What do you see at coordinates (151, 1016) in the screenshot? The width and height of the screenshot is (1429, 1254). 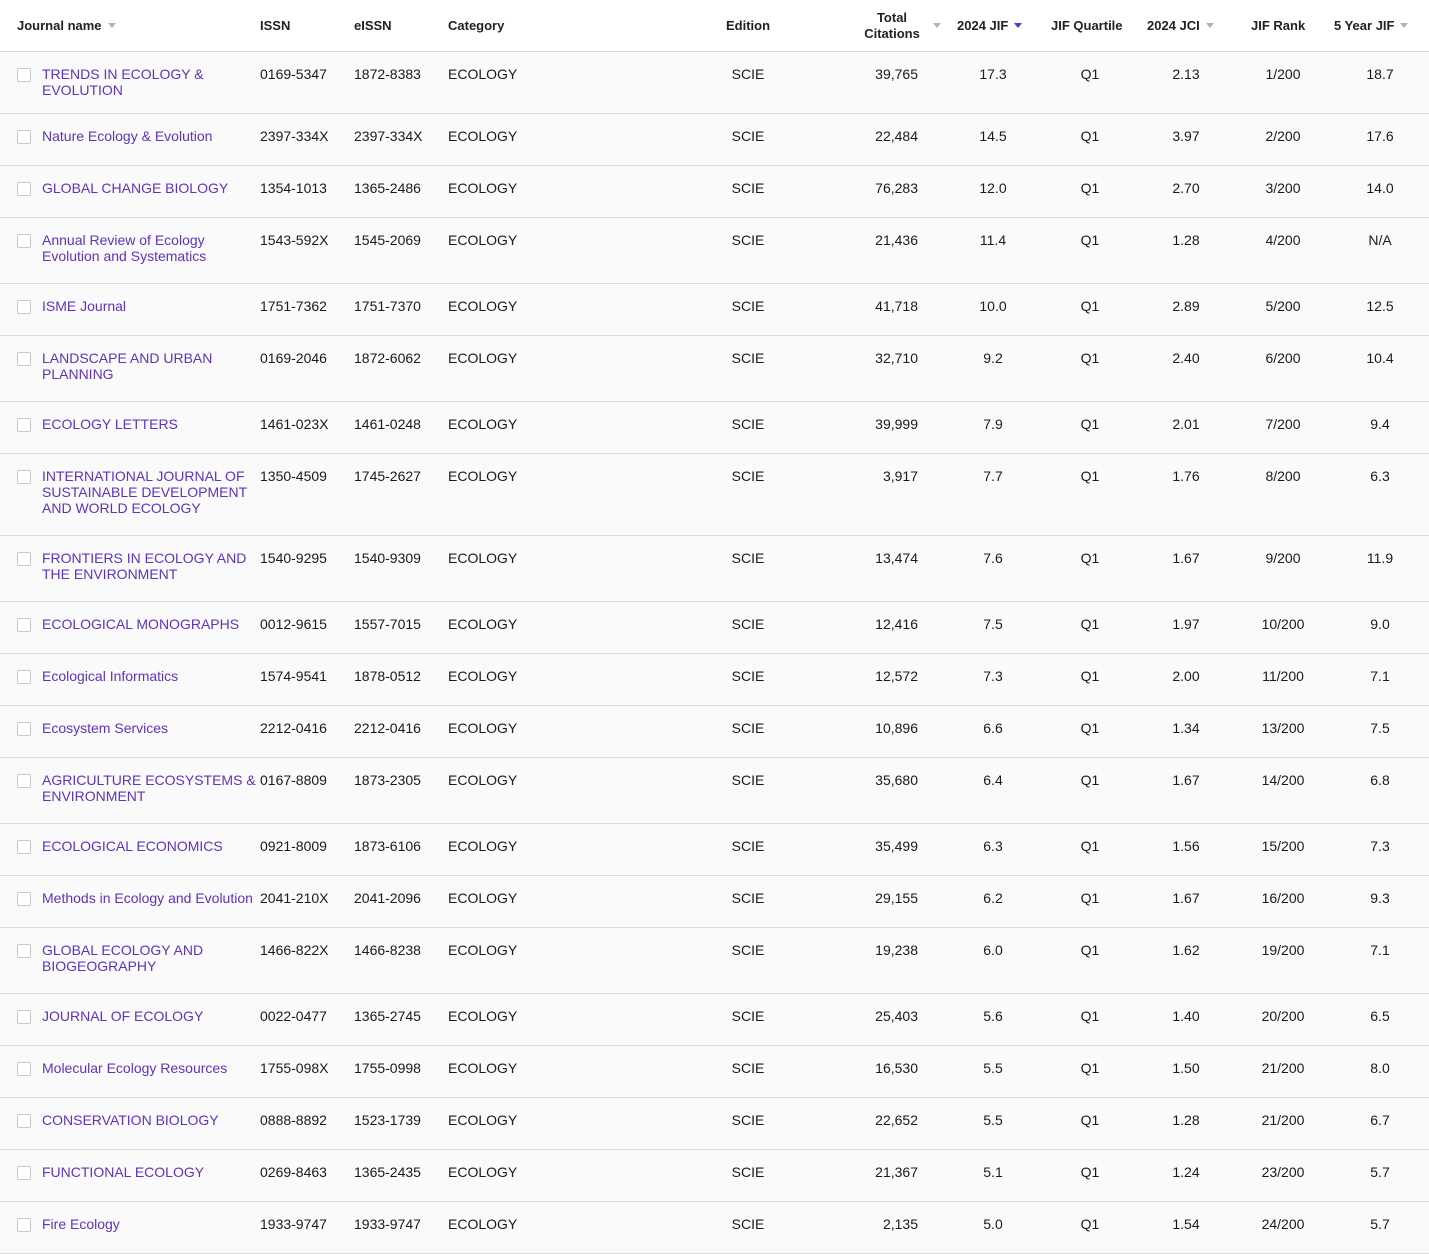 I see `journal-name-link: JOURNAL OF ECOLOGY` at bounding box center [151, 1016].